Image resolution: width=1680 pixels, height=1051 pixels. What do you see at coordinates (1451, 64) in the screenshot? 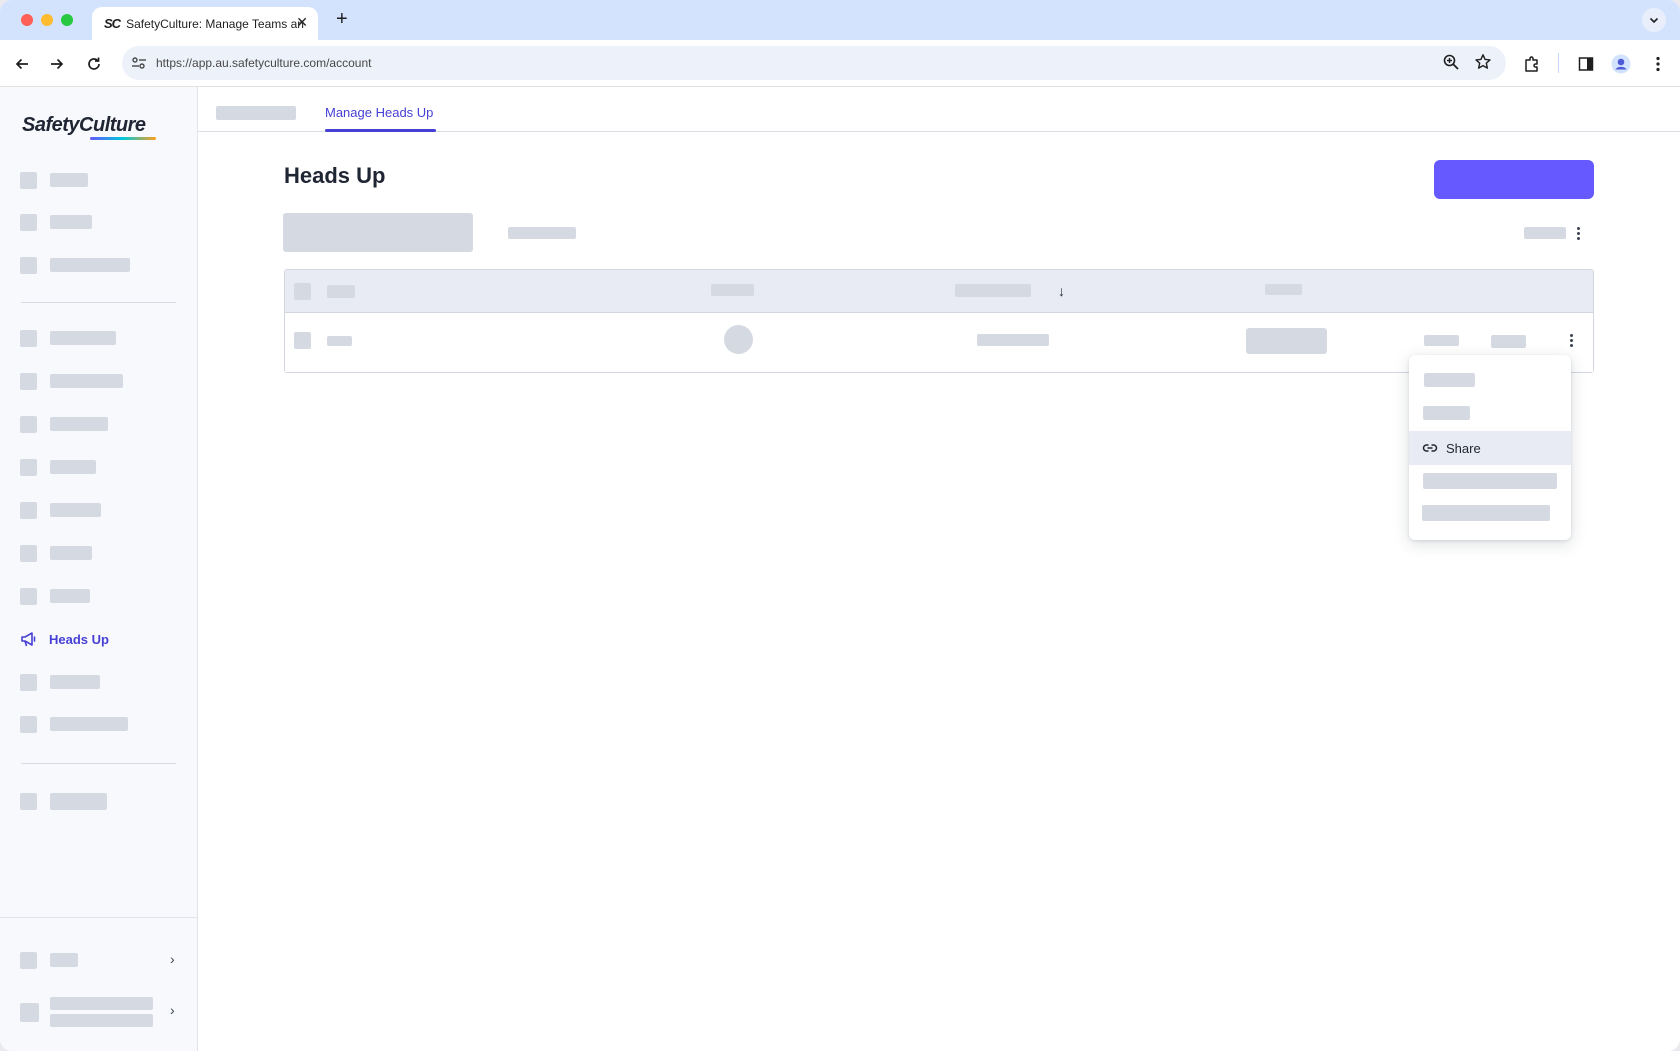
I see `zoom-icon` at bounding box center [1451, 64].